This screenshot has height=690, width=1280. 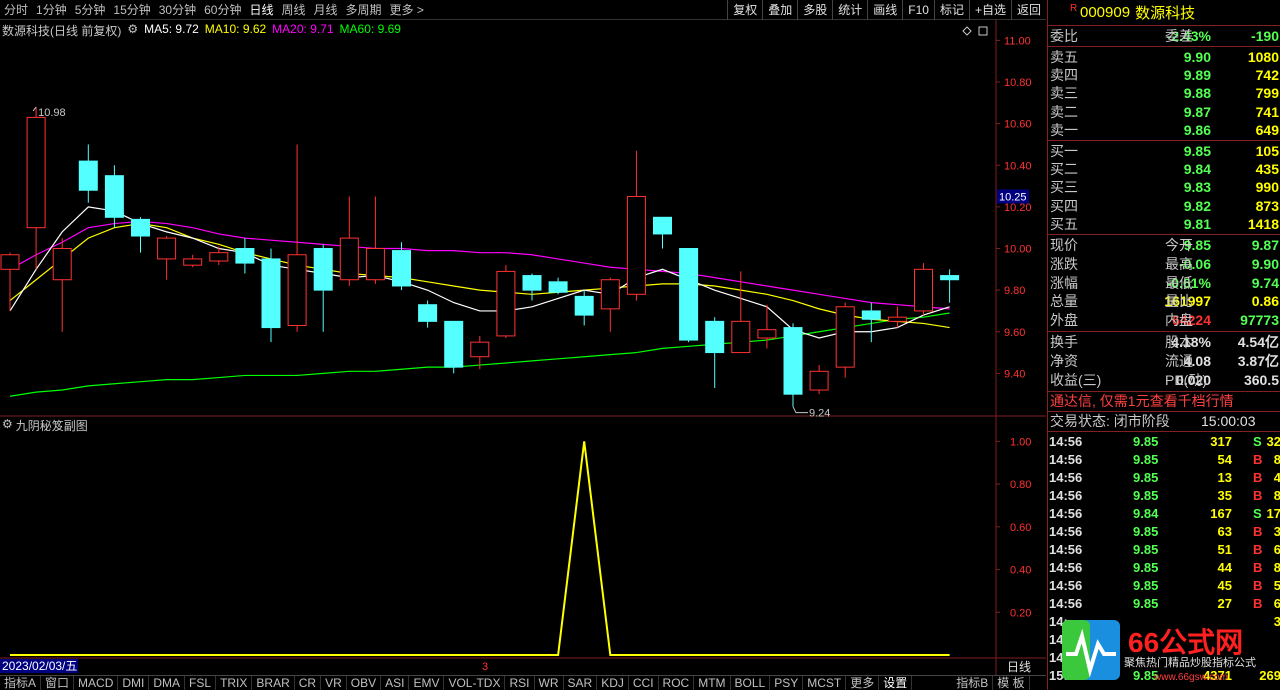 What do you see at coordinates (261, 10) in the screenshot?
I see `period-tab-6: 日线` at bounding box center [261, 10].